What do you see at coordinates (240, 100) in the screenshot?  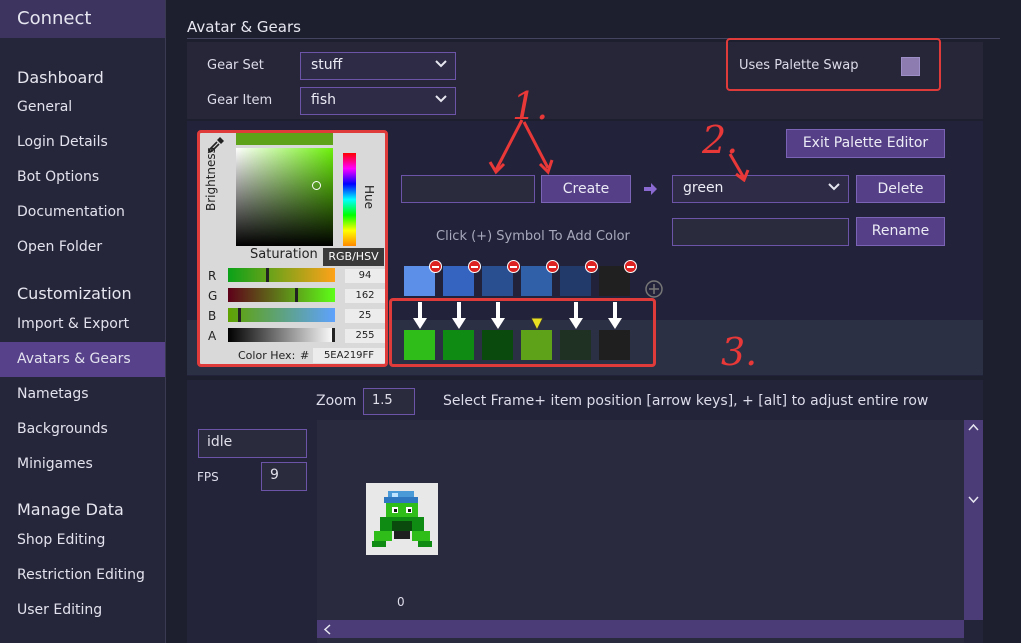 I see `gear-item-label: Gear Item` at bounding box center [240, 100].